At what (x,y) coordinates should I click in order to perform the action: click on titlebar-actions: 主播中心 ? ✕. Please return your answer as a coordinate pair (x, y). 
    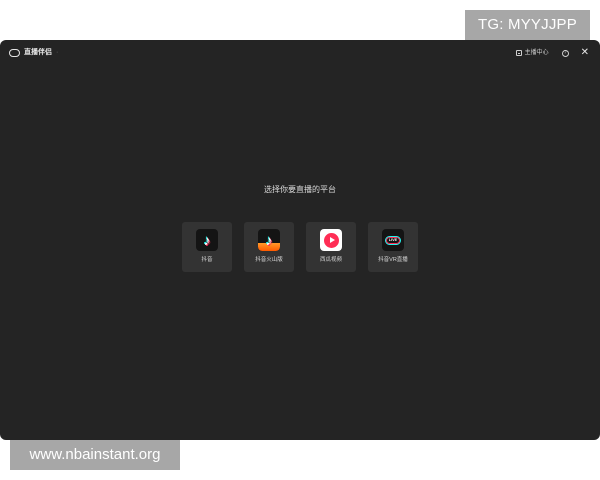
    Looking at the image, I should click on (552, 53).